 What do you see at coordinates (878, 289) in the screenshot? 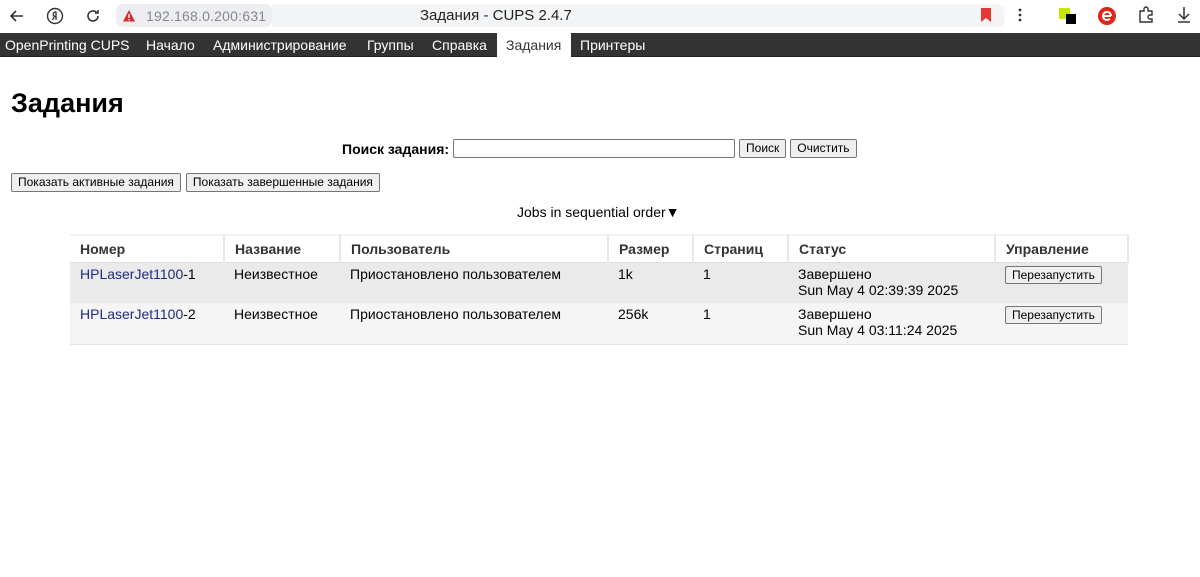
I see `job-status-time: Sun May 4 02:39:39 2025` at bounding box center [878, 289].